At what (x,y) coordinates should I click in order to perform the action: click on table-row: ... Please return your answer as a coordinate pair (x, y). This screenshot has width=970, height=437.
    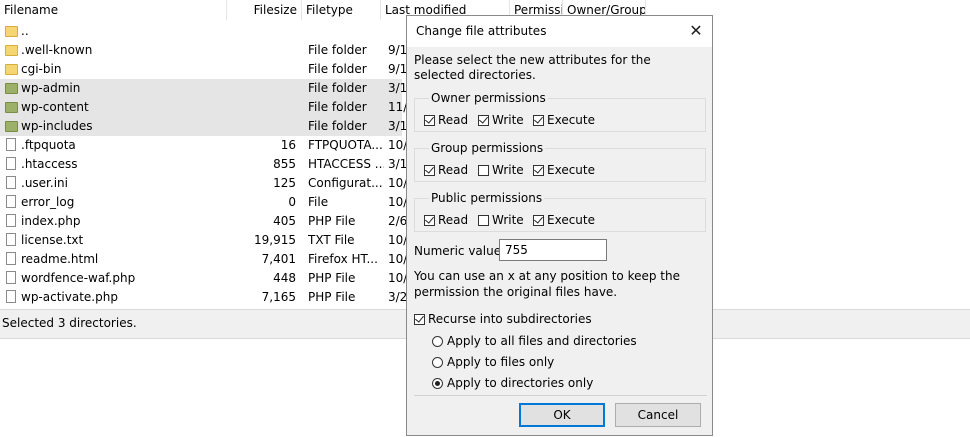
    Looking at the image, I should click on (201, 31).